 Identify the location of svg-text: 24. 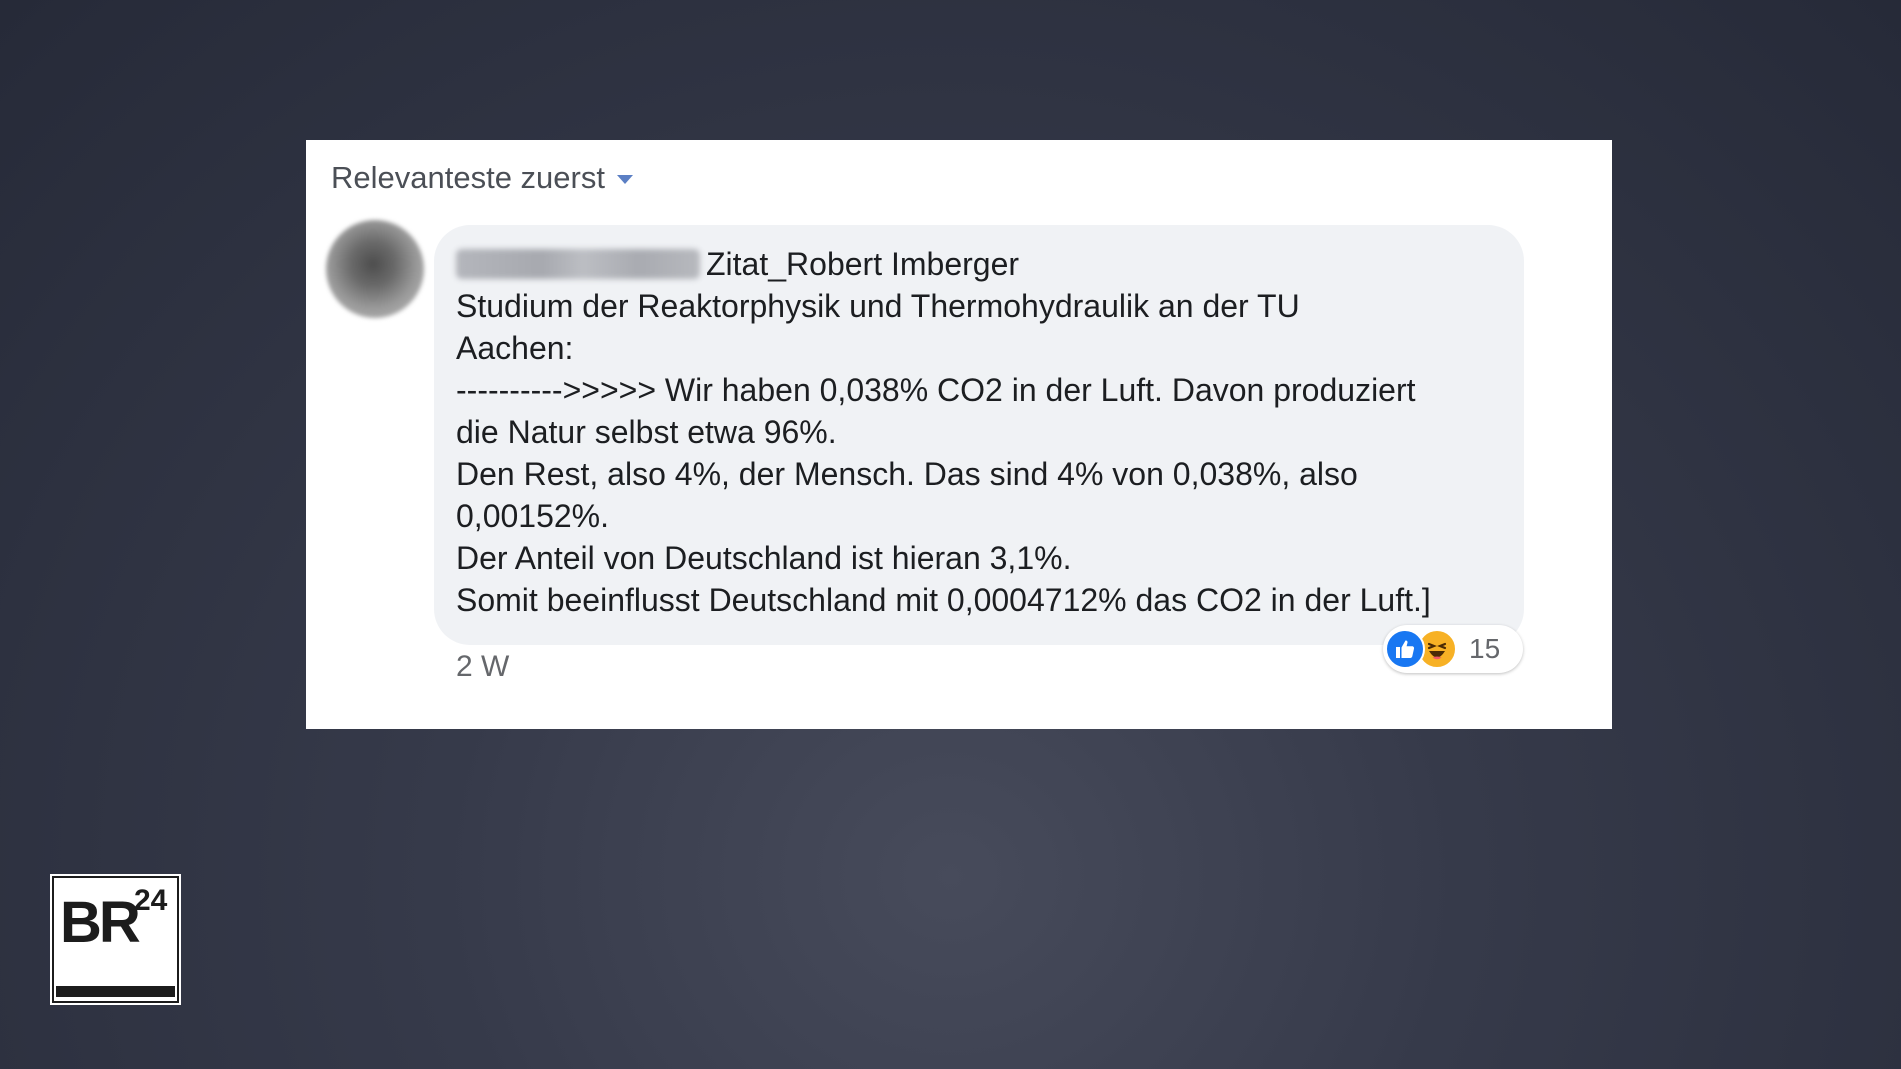
(151, 900).